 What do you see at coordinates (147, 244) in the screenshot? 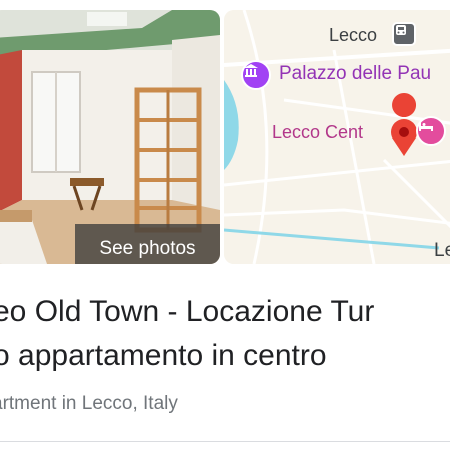
I see `see-photos-button: See photos` at bounding box center [147, 244].